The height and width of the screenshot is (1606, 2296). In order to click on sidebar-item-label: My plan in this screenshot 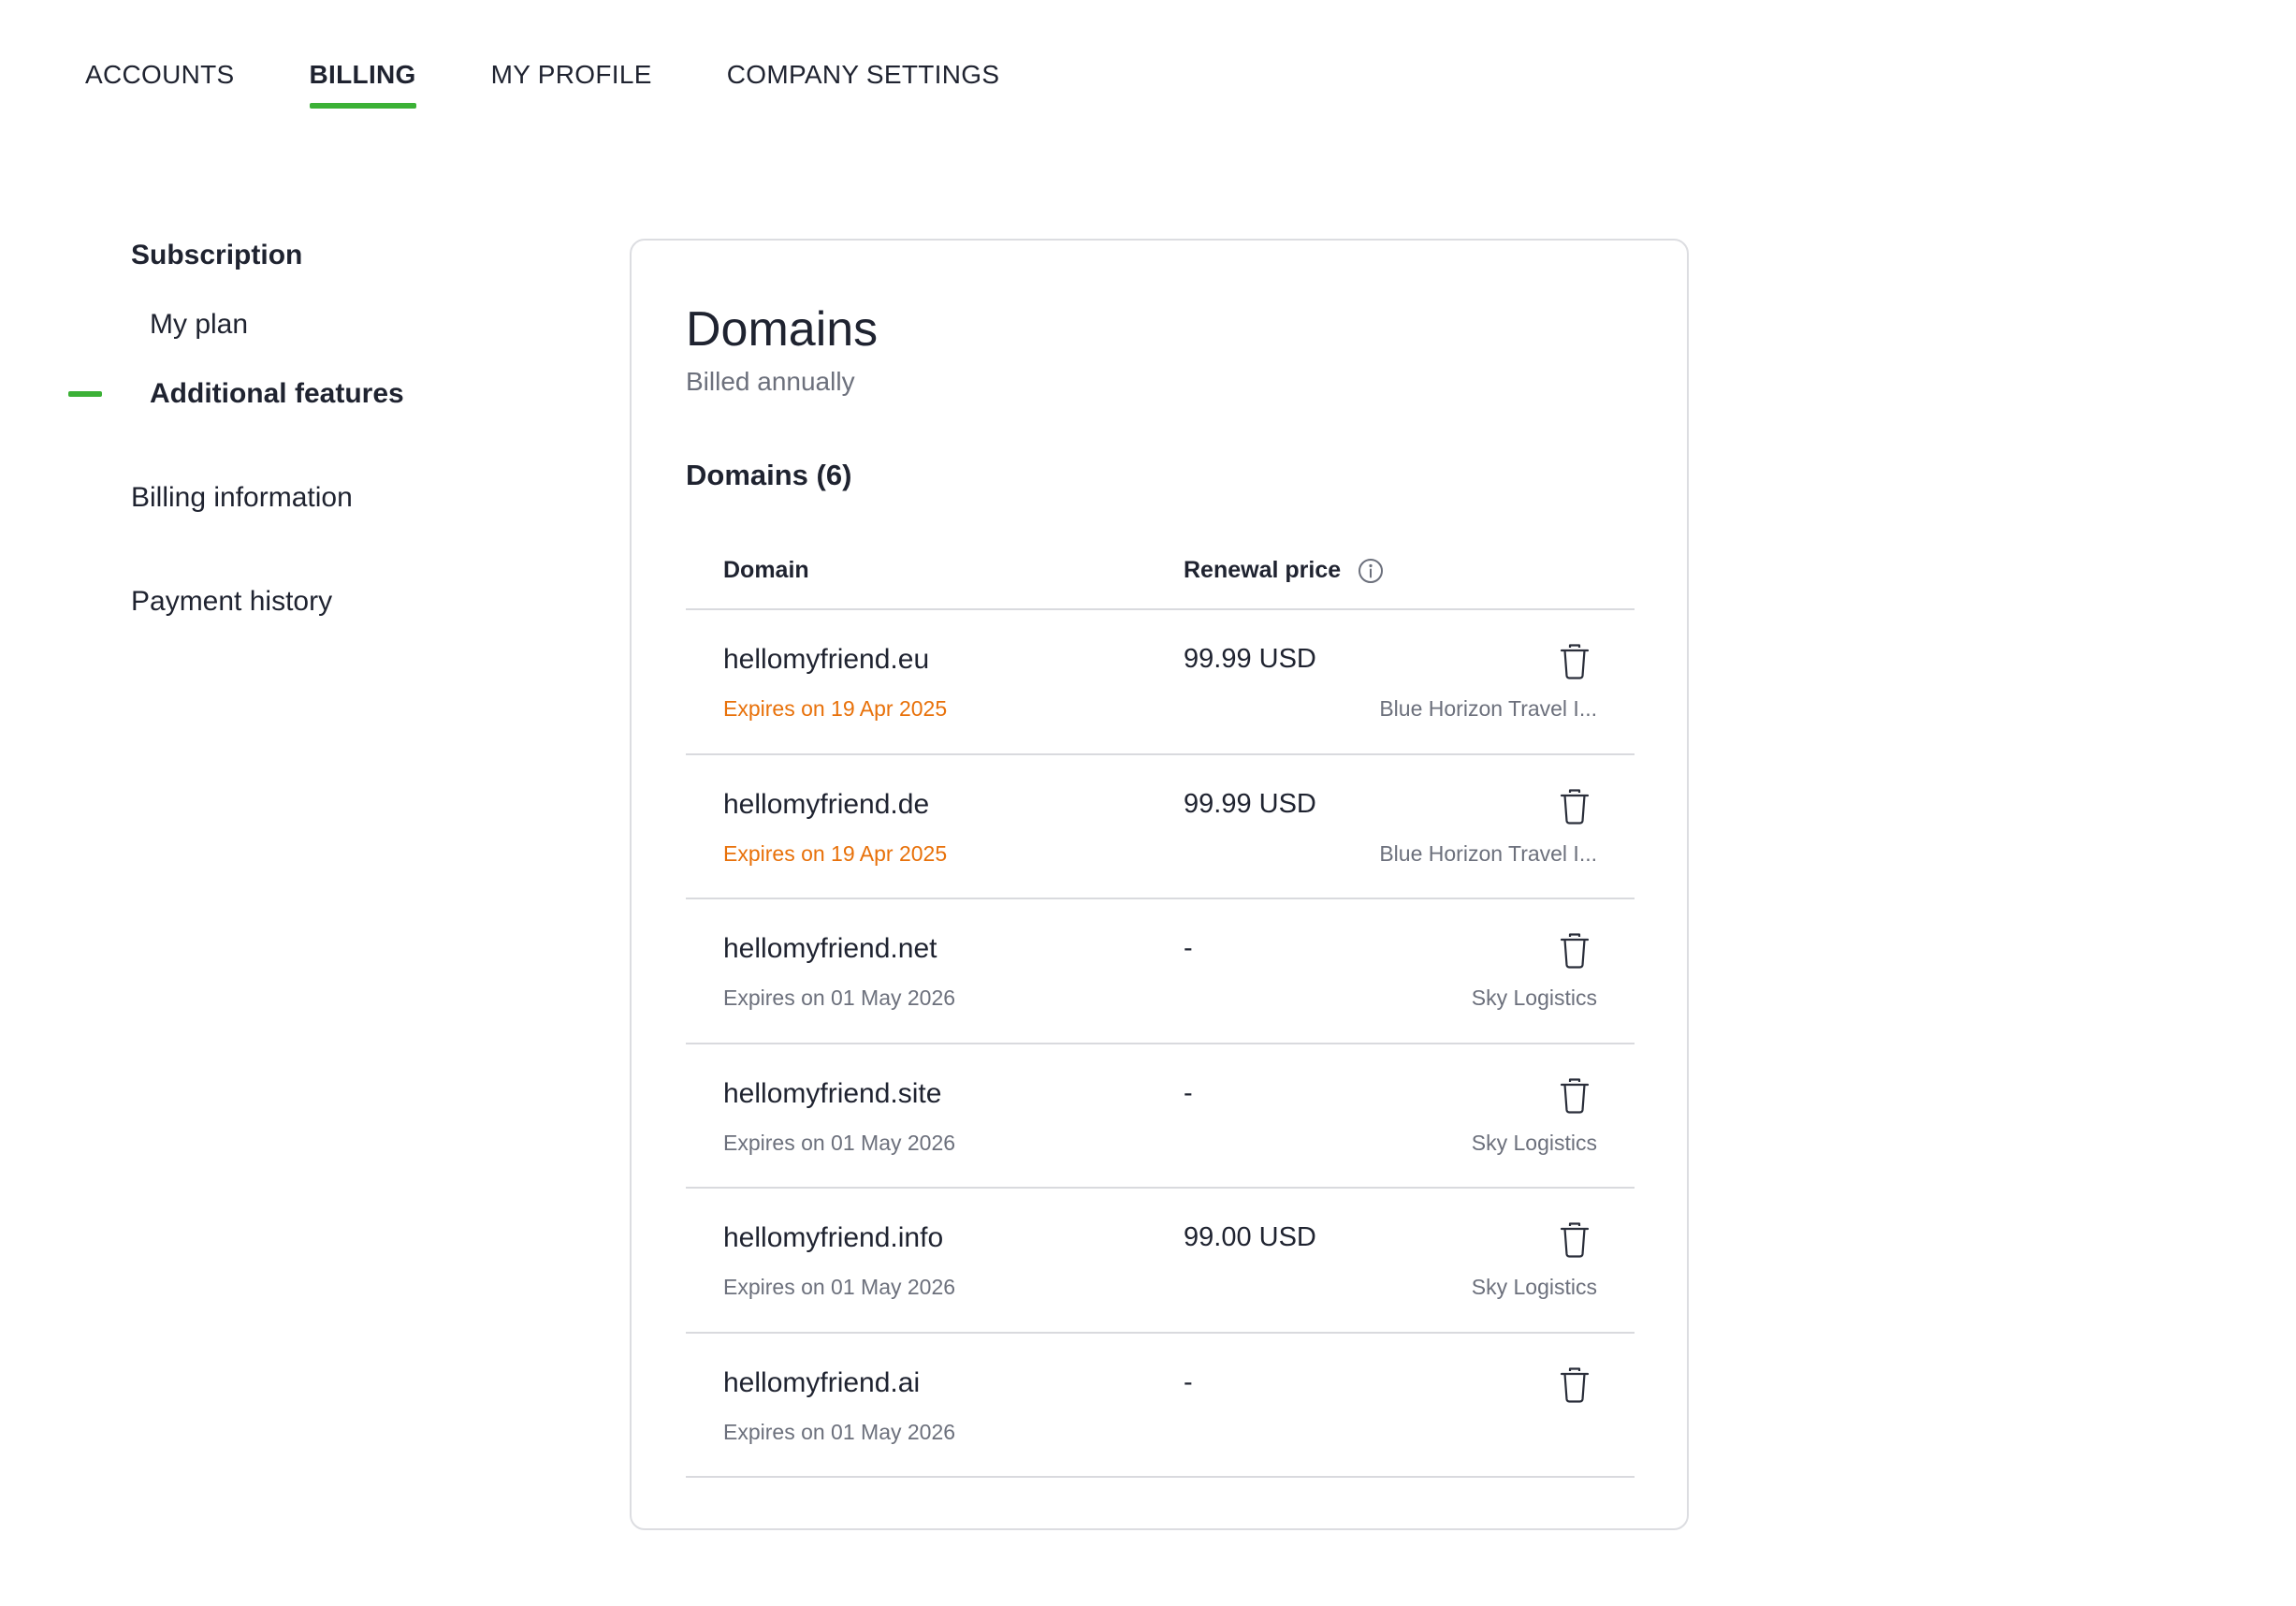, I will do `click(199, 324)`.